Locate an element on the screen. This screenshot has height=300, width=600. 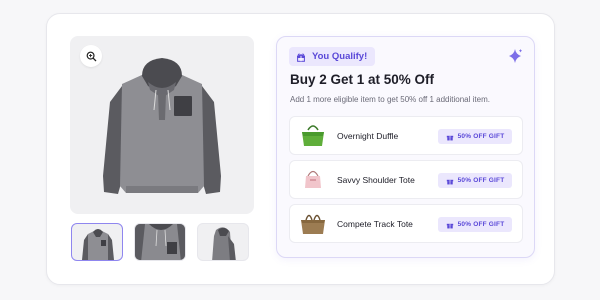
list-item-savvy-shoulder-tote: Savvy Shoulder Tote 50% OFF GIFT is located at coordinates (406, 179).